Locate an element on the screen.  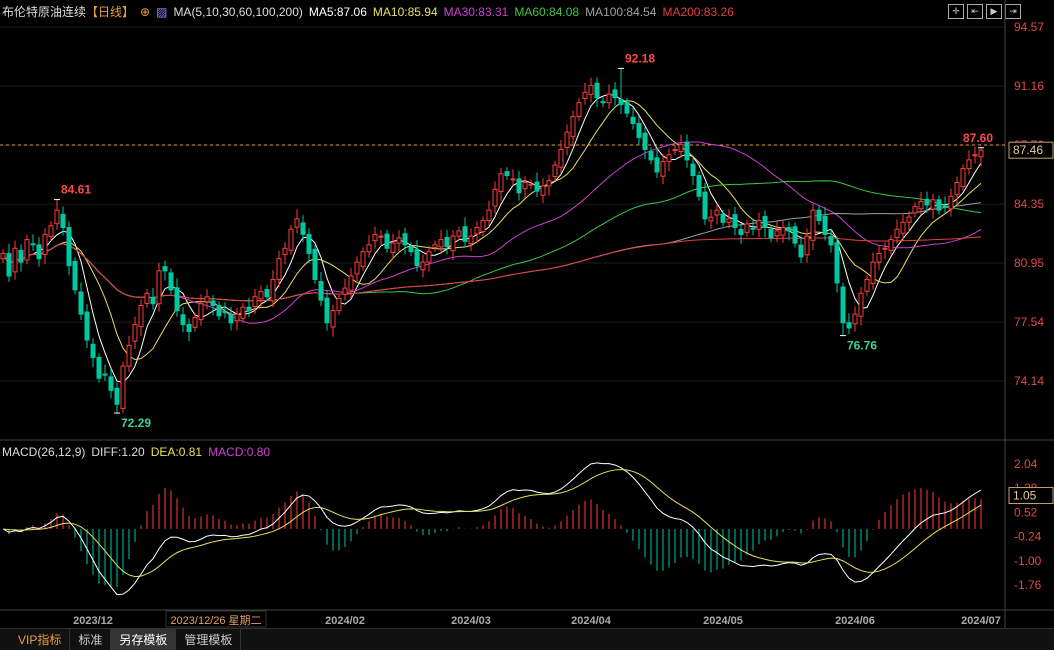
date-label: 2024/04 is located at coordinates (591, 621).